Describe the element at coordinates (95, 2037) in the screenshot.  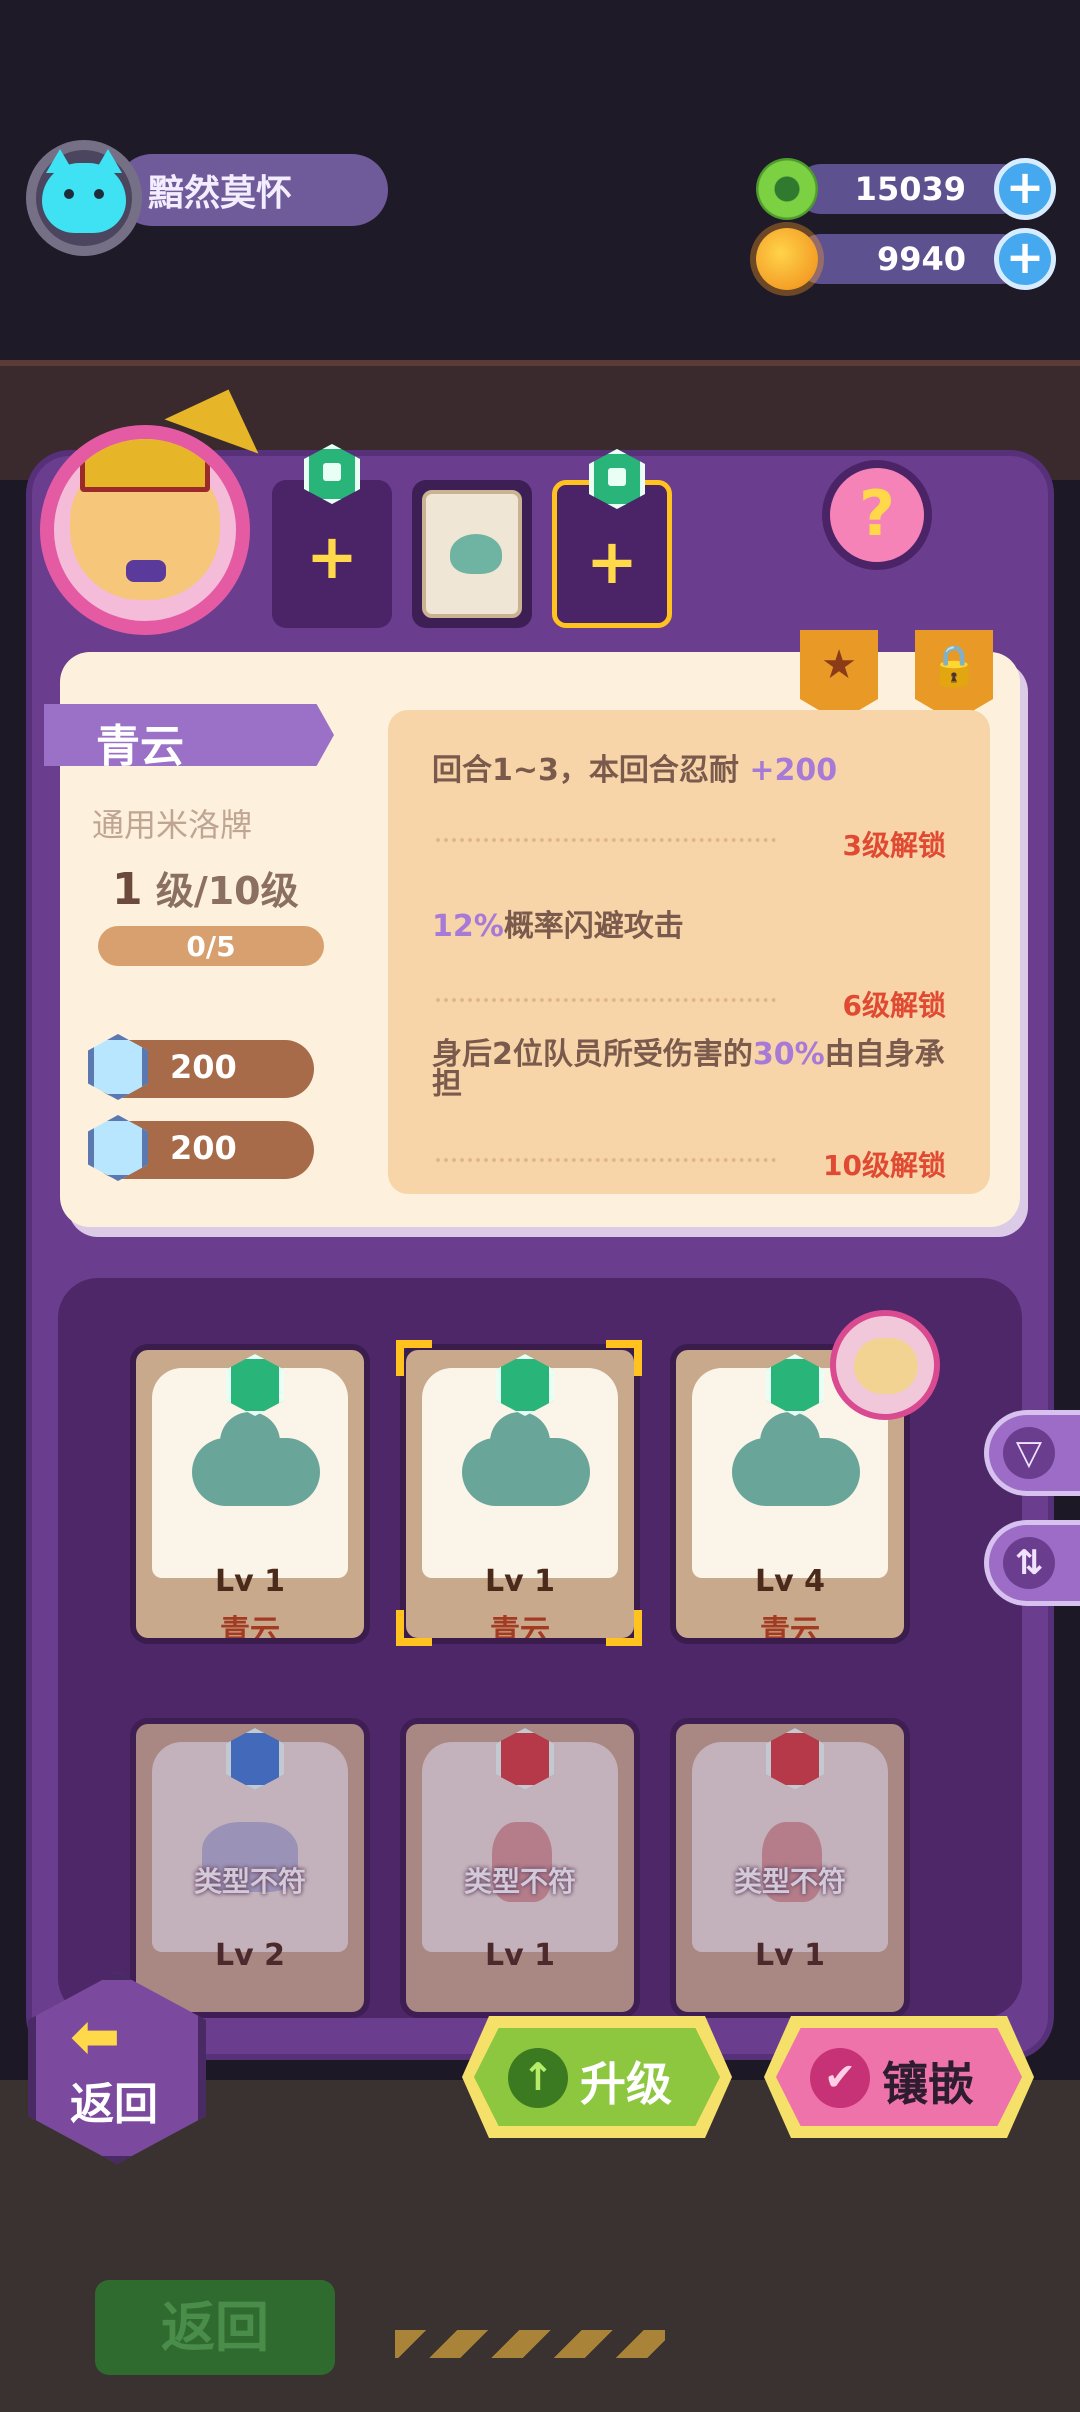
I see `arrow-left-icon: ⬅` at that location.